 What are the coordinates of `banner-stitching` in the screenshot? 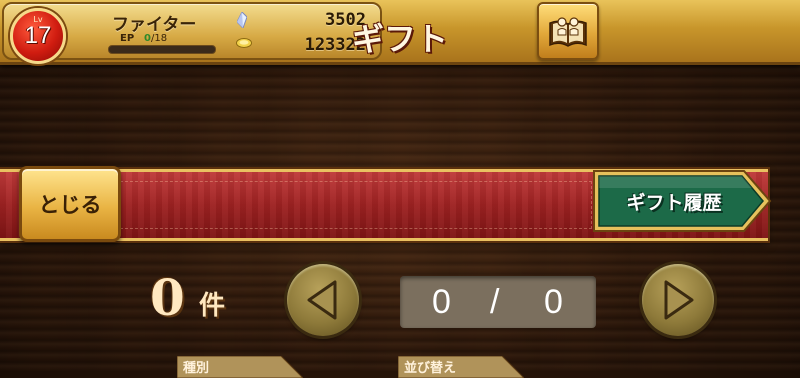 It's located at (353, 205).